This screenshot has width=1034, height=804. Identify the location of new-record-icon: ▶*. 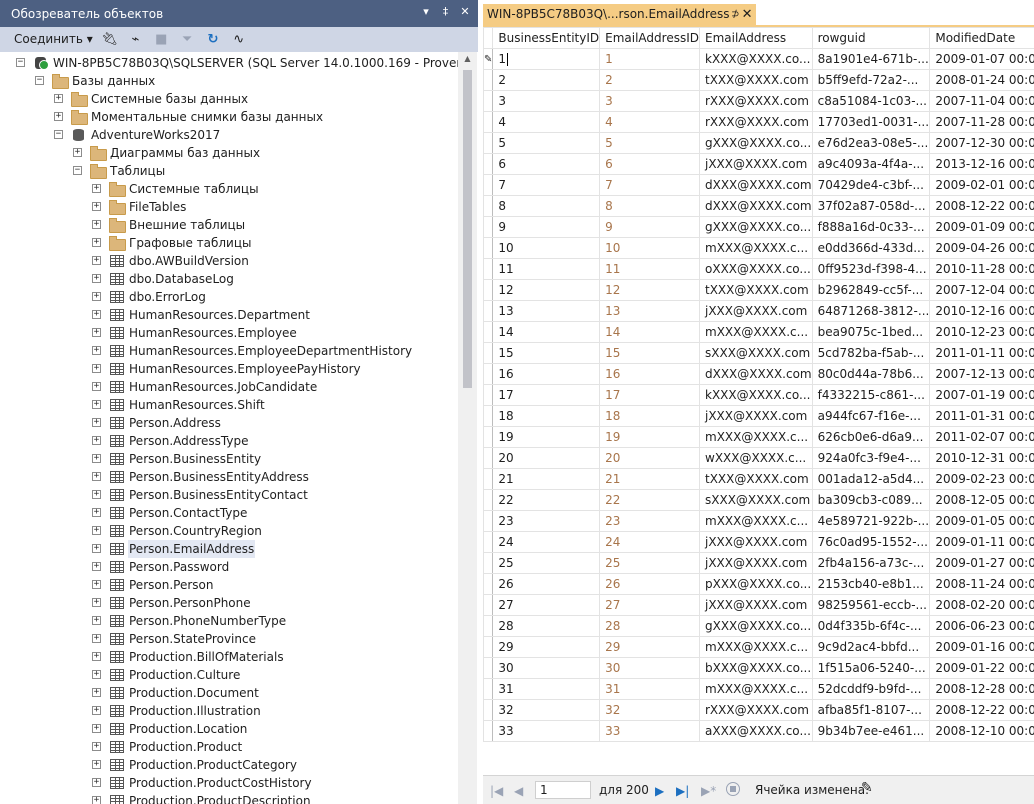
(708, 791).